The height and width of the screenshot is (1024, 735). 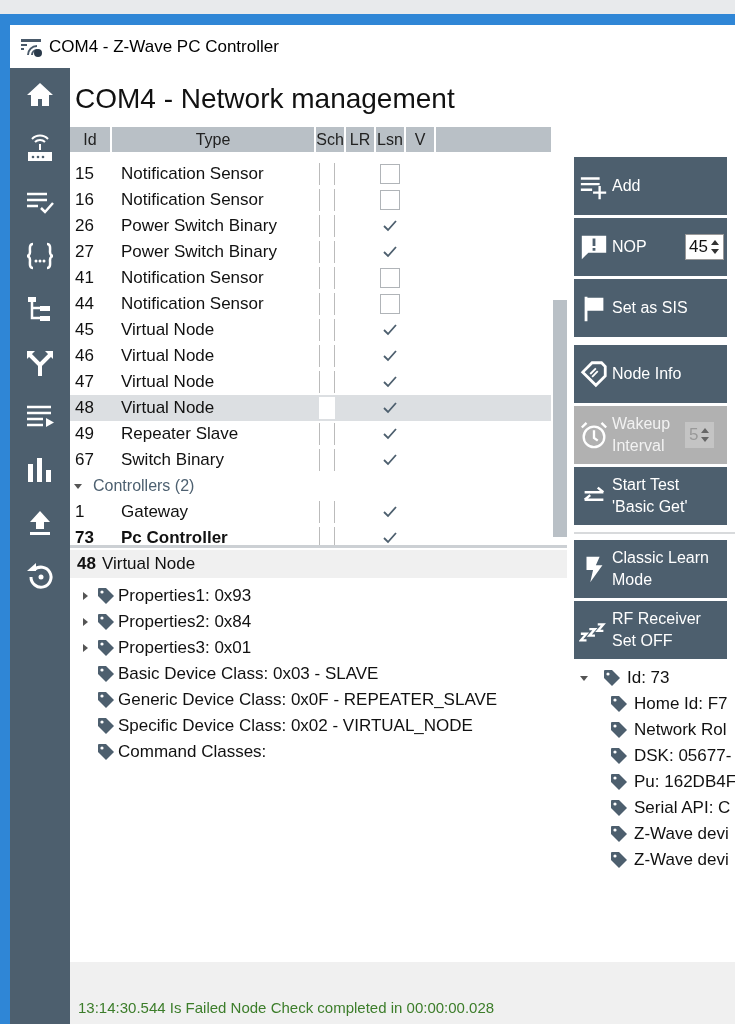 I want to click on tree-item: Generic Device Class: 0x0F - REPEATER_SLAVE, so click(x=318, y=700).